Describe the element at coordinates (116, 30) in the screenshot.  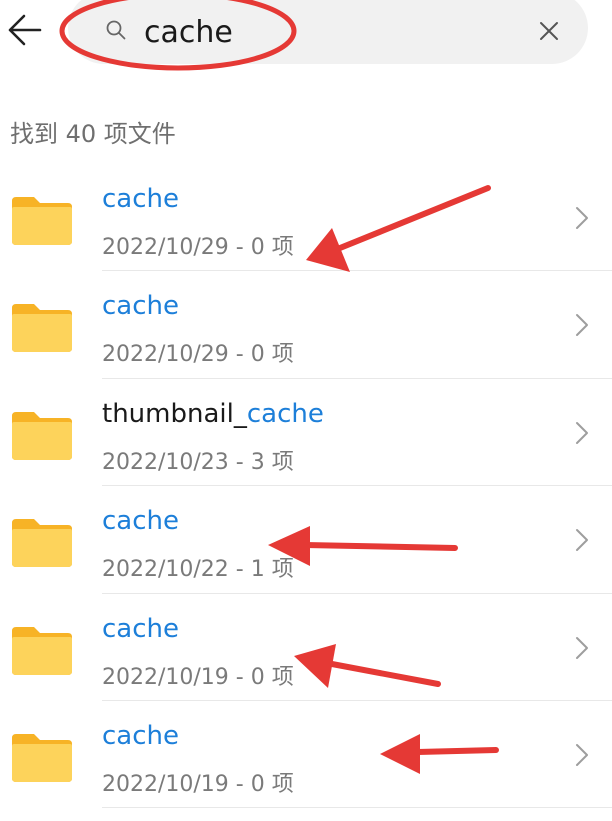
I see `search-icon` at that location.